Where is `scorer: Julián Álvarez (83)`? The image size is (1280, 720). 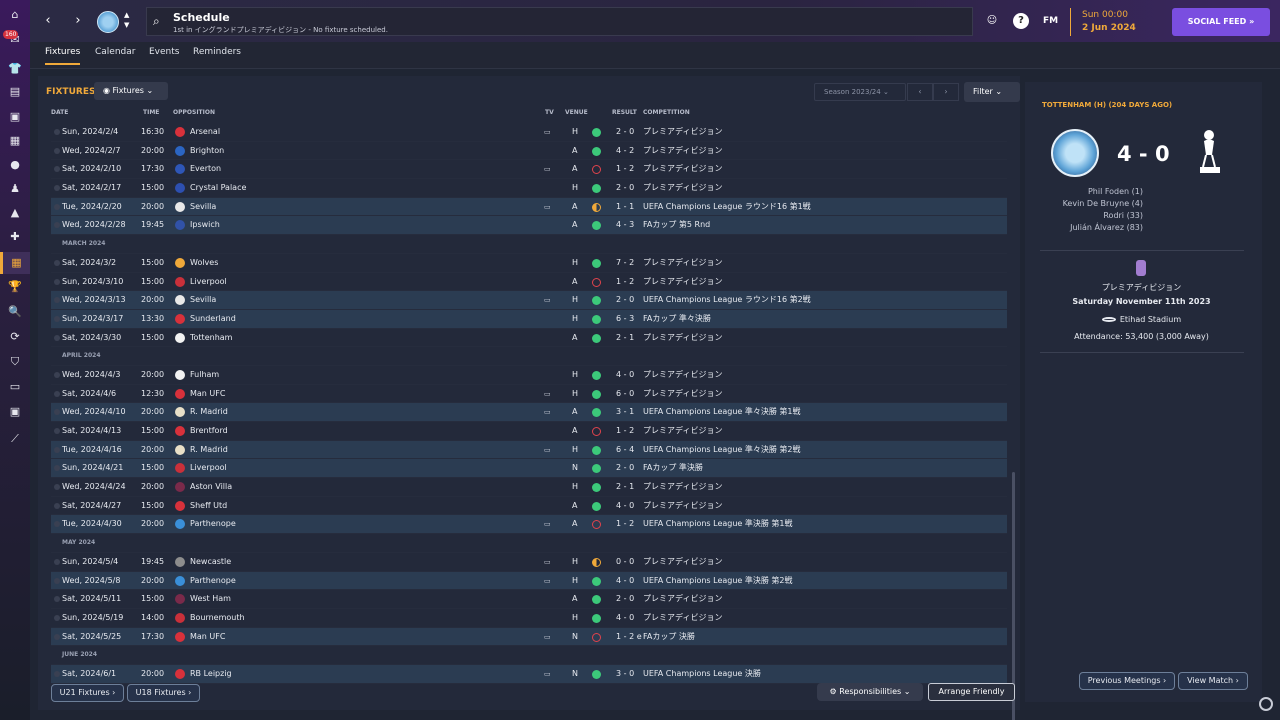
scorer: Julián Álvarez (83) is located at coordinates (1092, 228).